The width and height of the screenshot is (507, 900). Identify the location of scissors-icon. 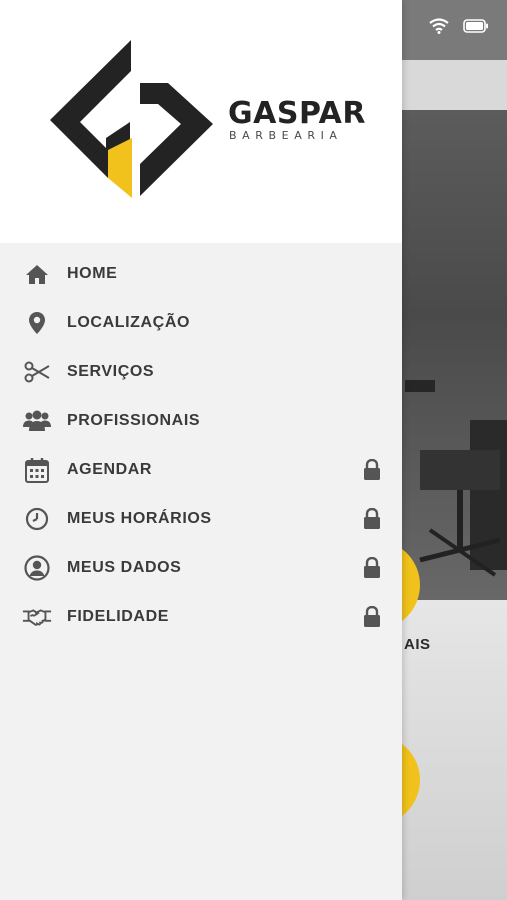
(37, 372).